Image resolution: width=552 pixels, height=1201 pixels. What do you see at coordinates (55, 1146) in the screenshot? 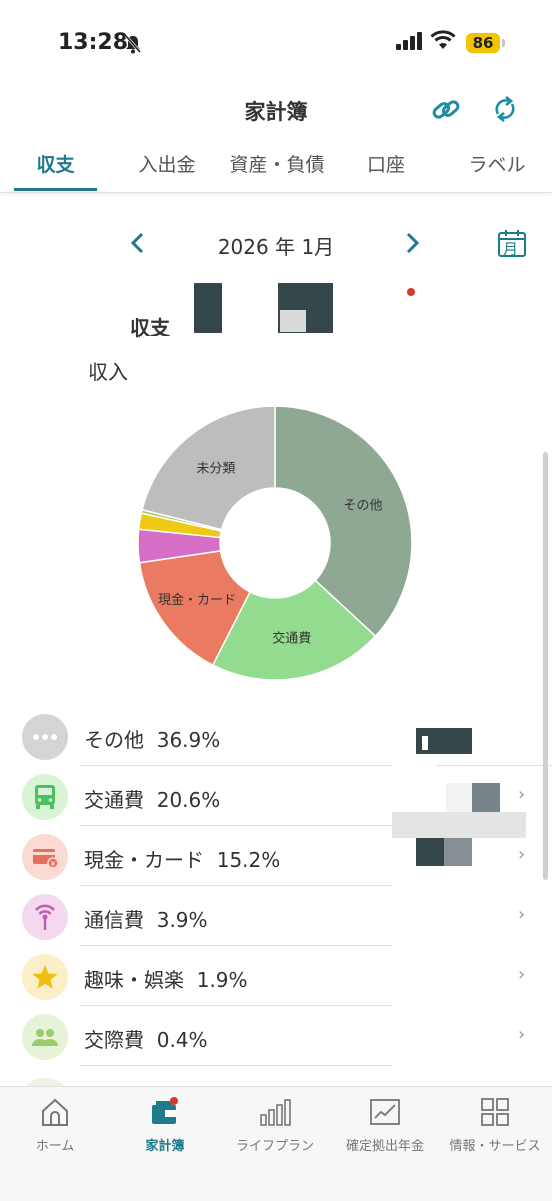
I see `nav-label: ホーム` at bounding box center [55, 1146].